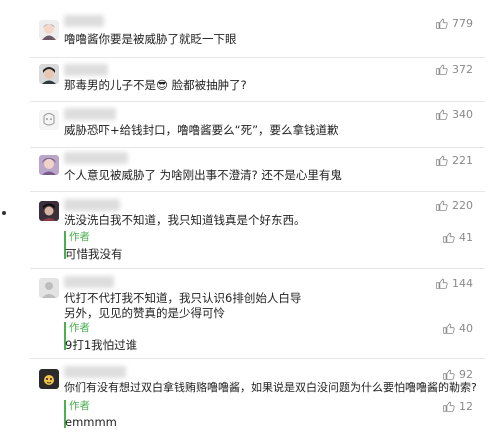 This screenshot has height=435, width=499. I want to click on comment-text: 威胁恐吓+给钱封口，噜噜酱要么“死”，要么拿钱道歉, so click(201, 130).